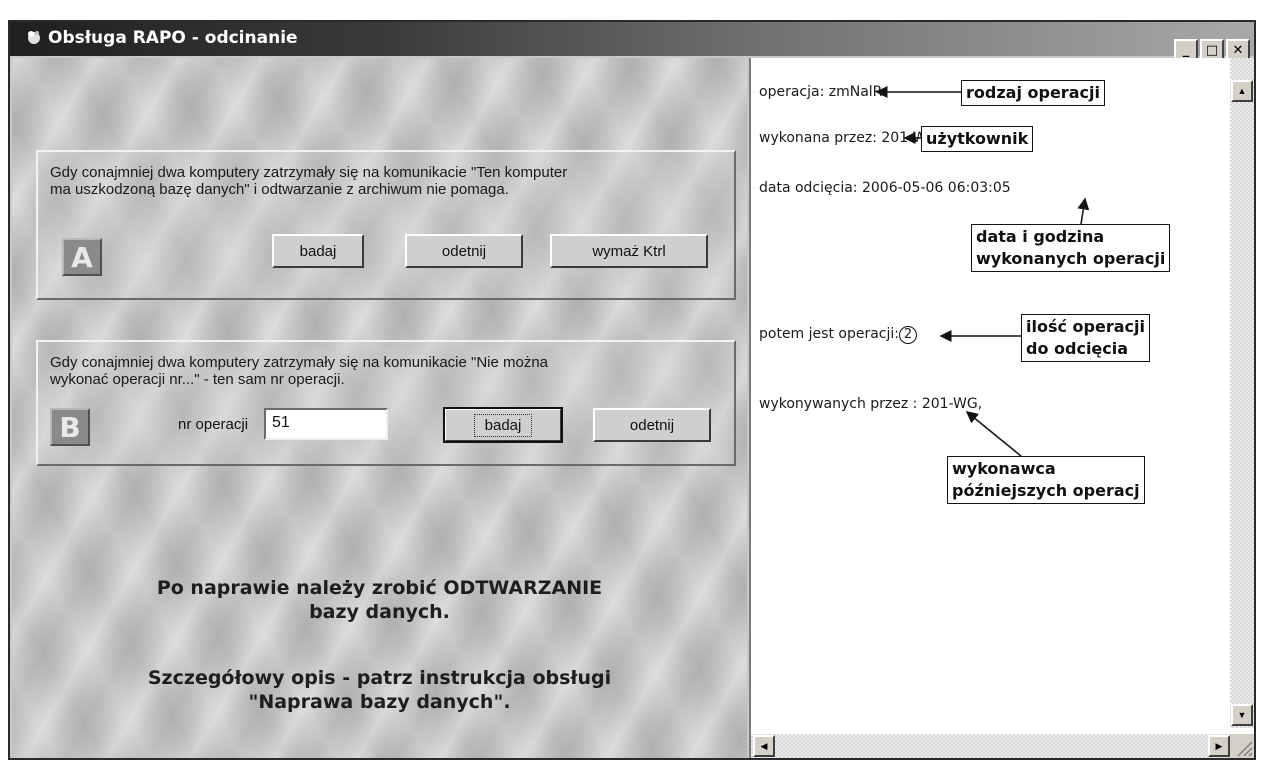  What do you see at coordinates (1242, 91) in the screenshot?
I see `scroll-up-arrow-icon: ▲` at bounding box center [1242, 91].